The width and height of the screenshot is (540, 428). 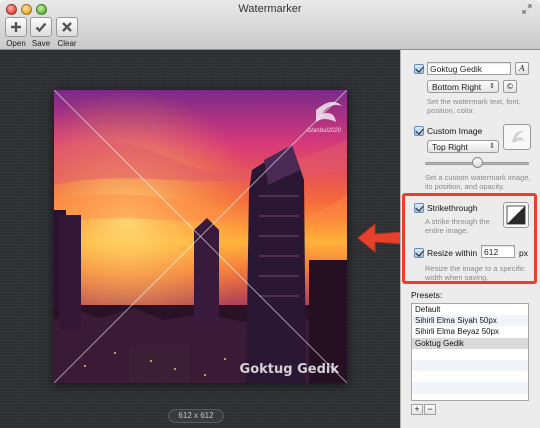 I want to click on font-button: A, so click(x=522, y=68).